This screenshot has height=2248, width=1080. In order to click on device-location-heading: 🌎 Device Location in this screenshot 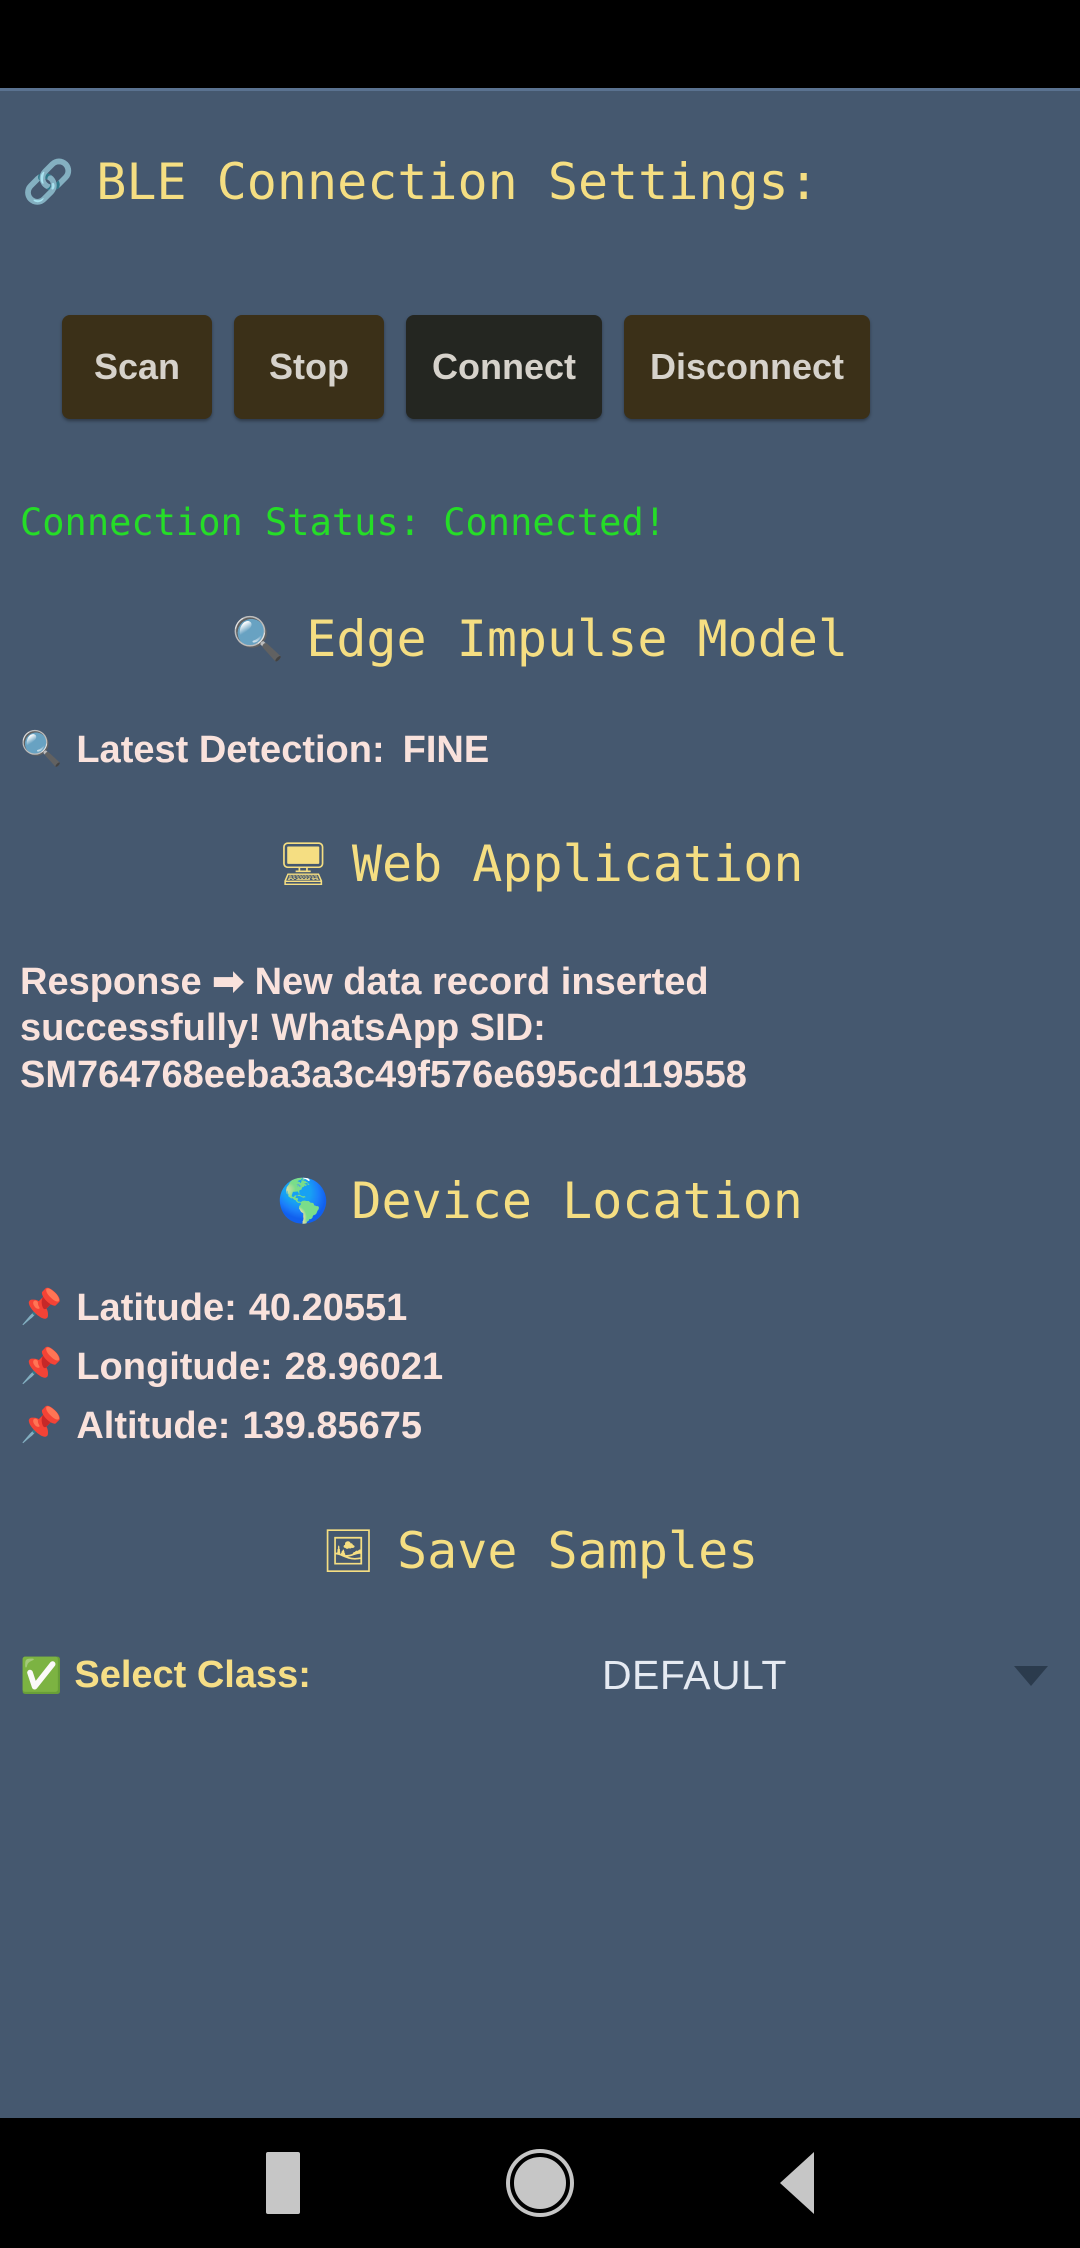, I will do `click(540, 1201)`.